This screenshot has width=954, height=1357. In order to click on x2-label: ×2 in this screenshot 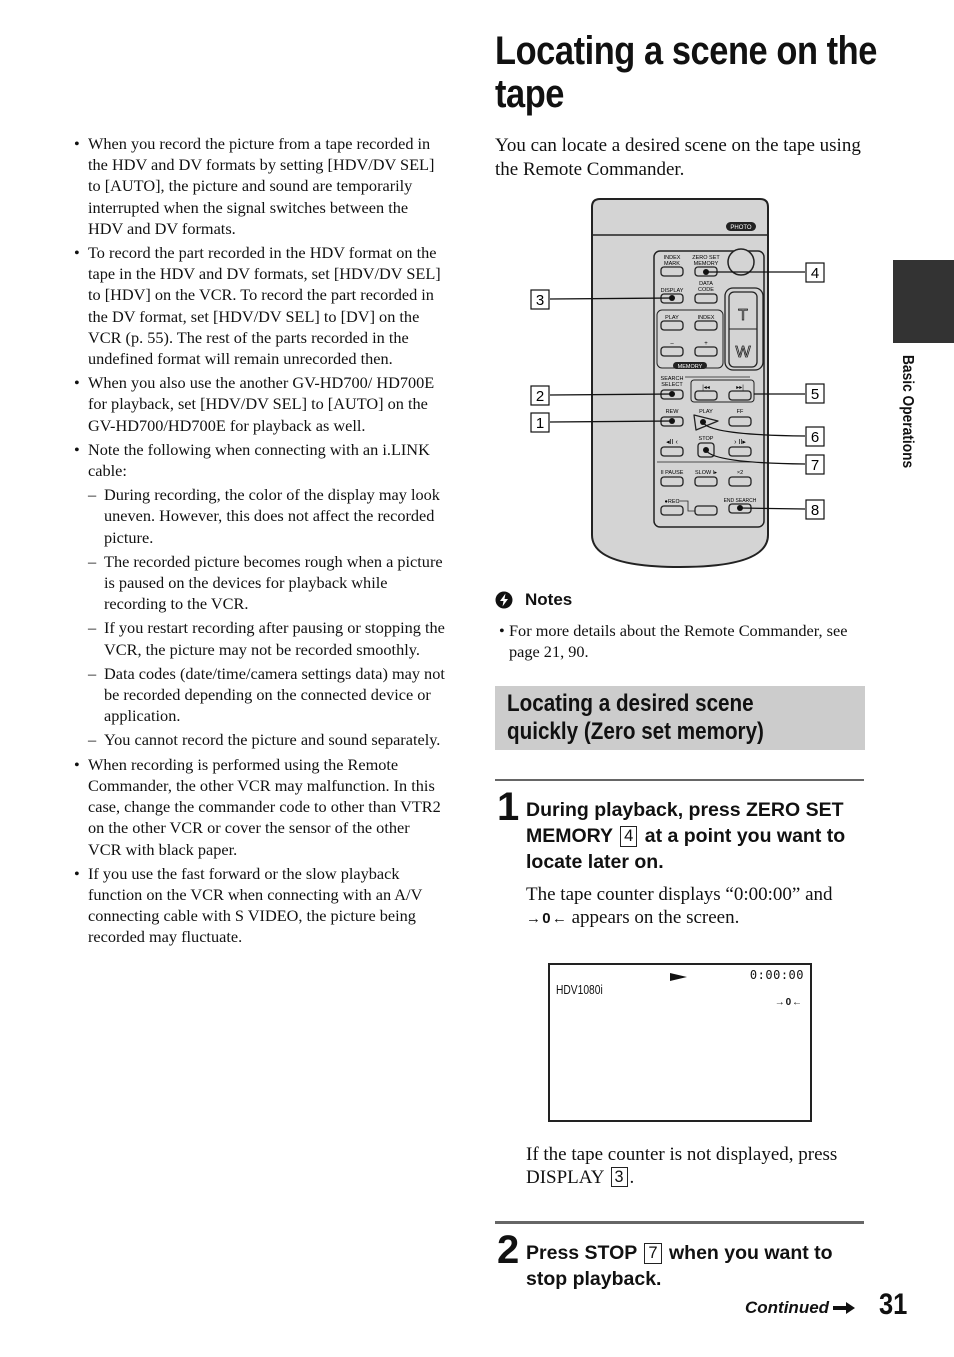, I will do `click(740, 473)`.